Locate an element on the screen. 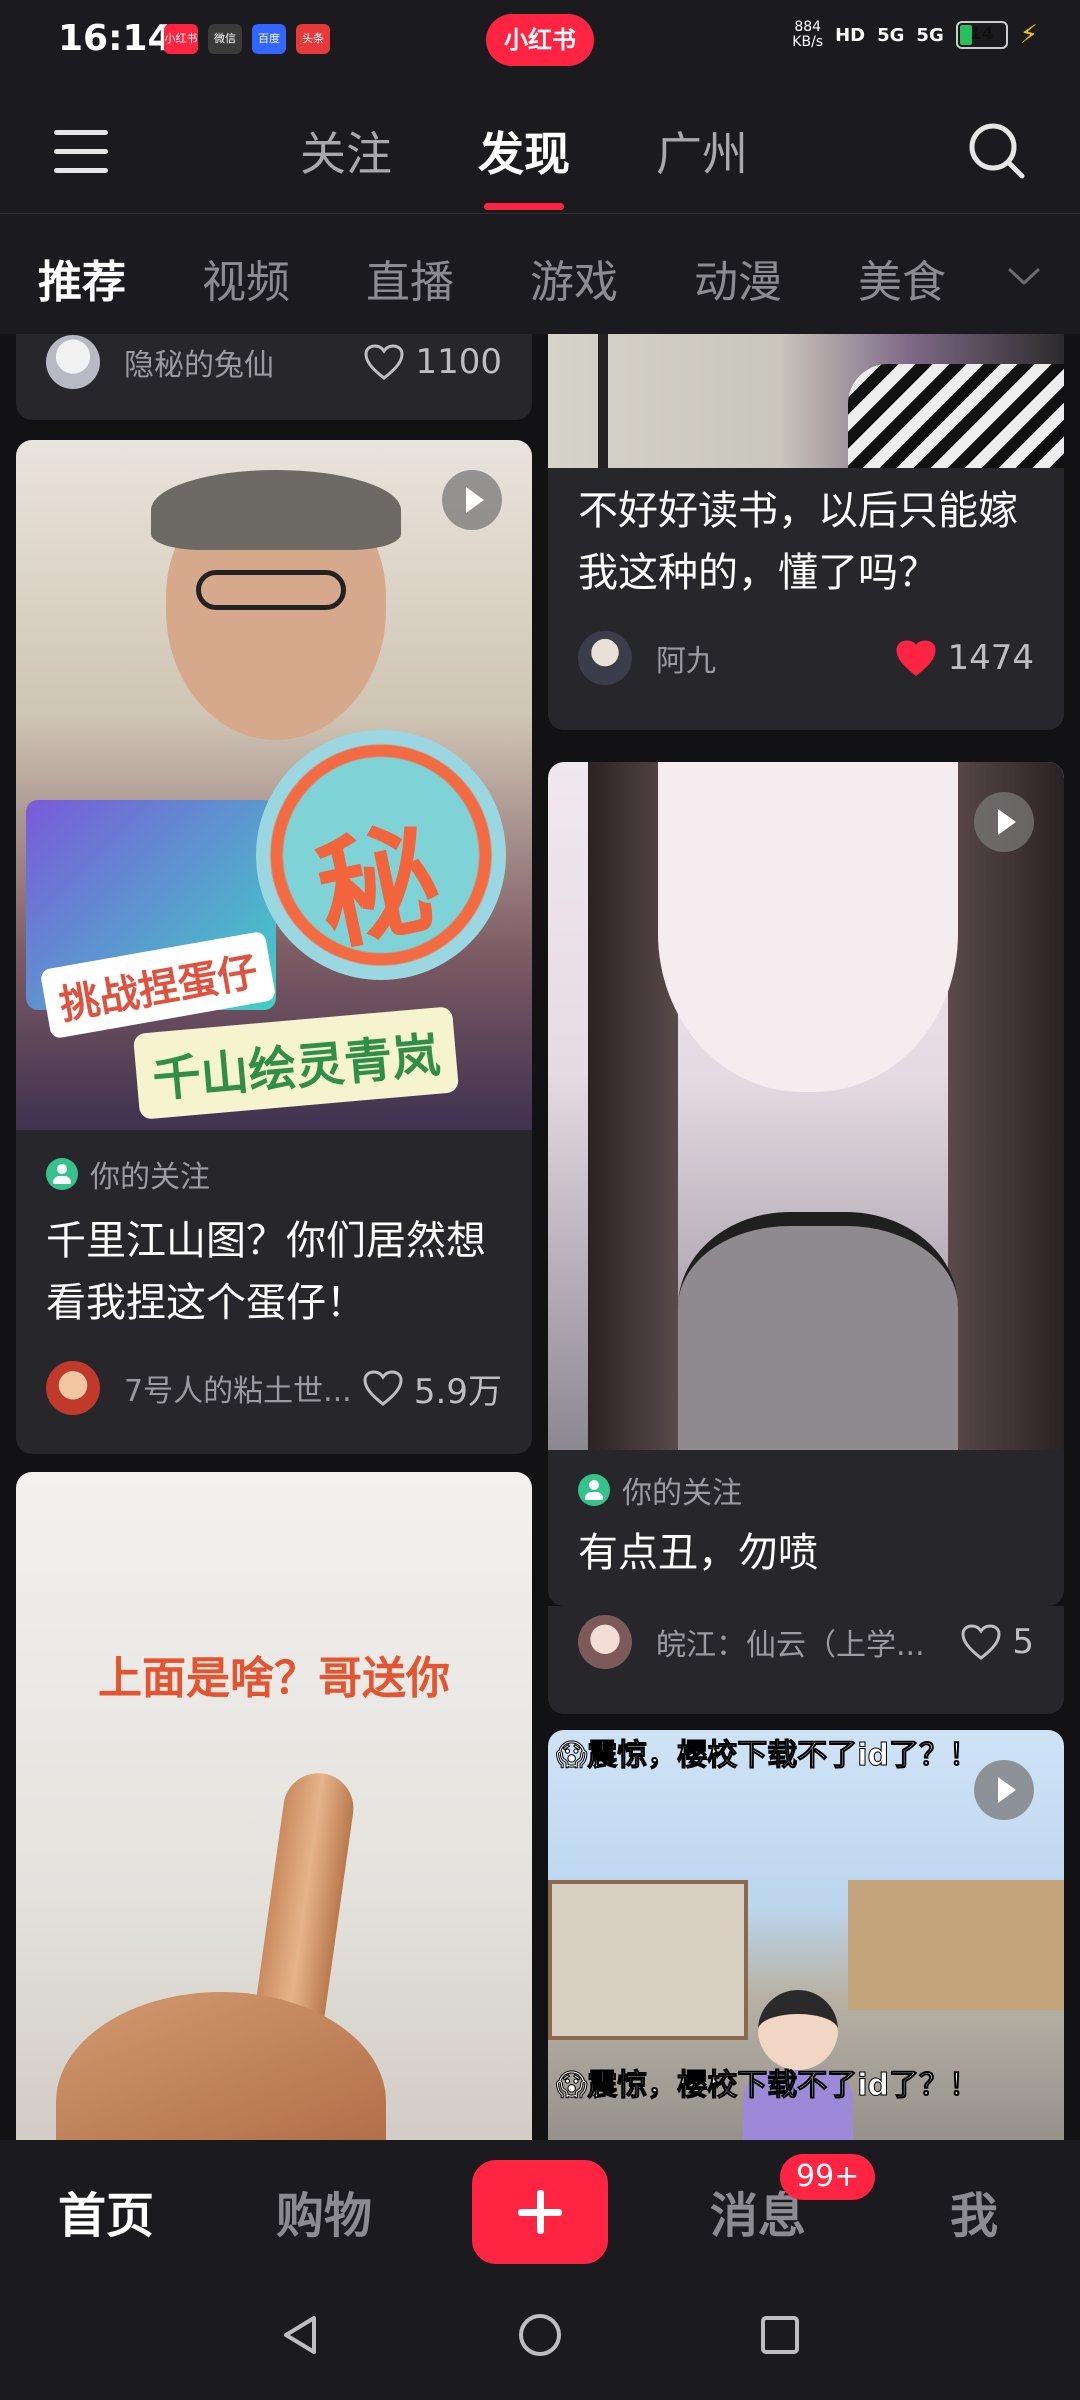 This screenshot has width=1080, height=2400. like-button: 1474 is located at coordinates (964, 658).